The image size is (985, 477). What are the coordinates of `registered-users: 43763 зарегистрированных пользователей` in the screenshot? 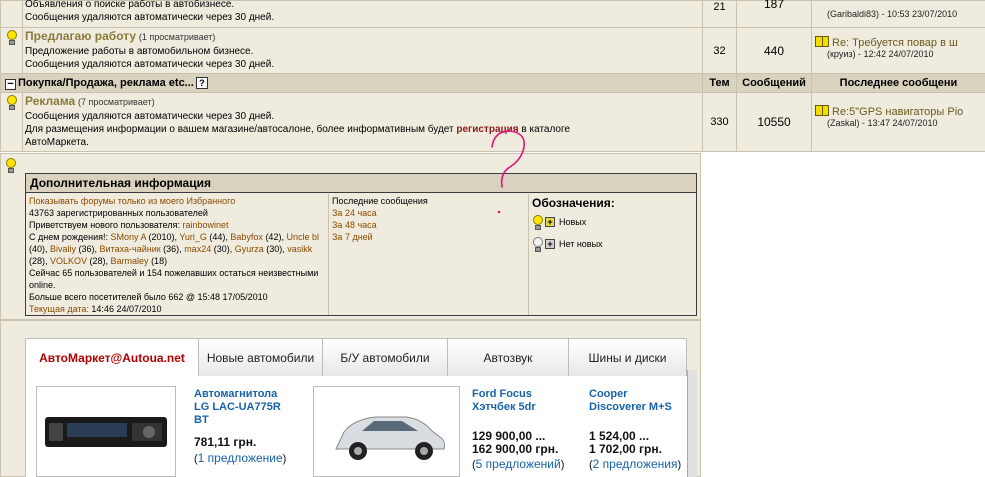 It's located at (118, 213).